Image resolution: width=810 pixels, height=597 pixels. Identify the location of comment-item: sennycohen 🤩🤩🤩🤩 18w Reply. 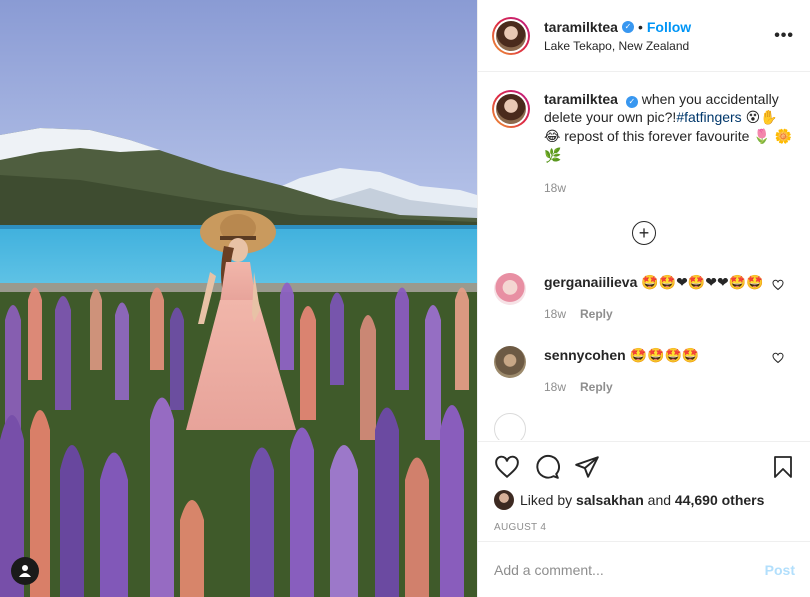
(644, 371).